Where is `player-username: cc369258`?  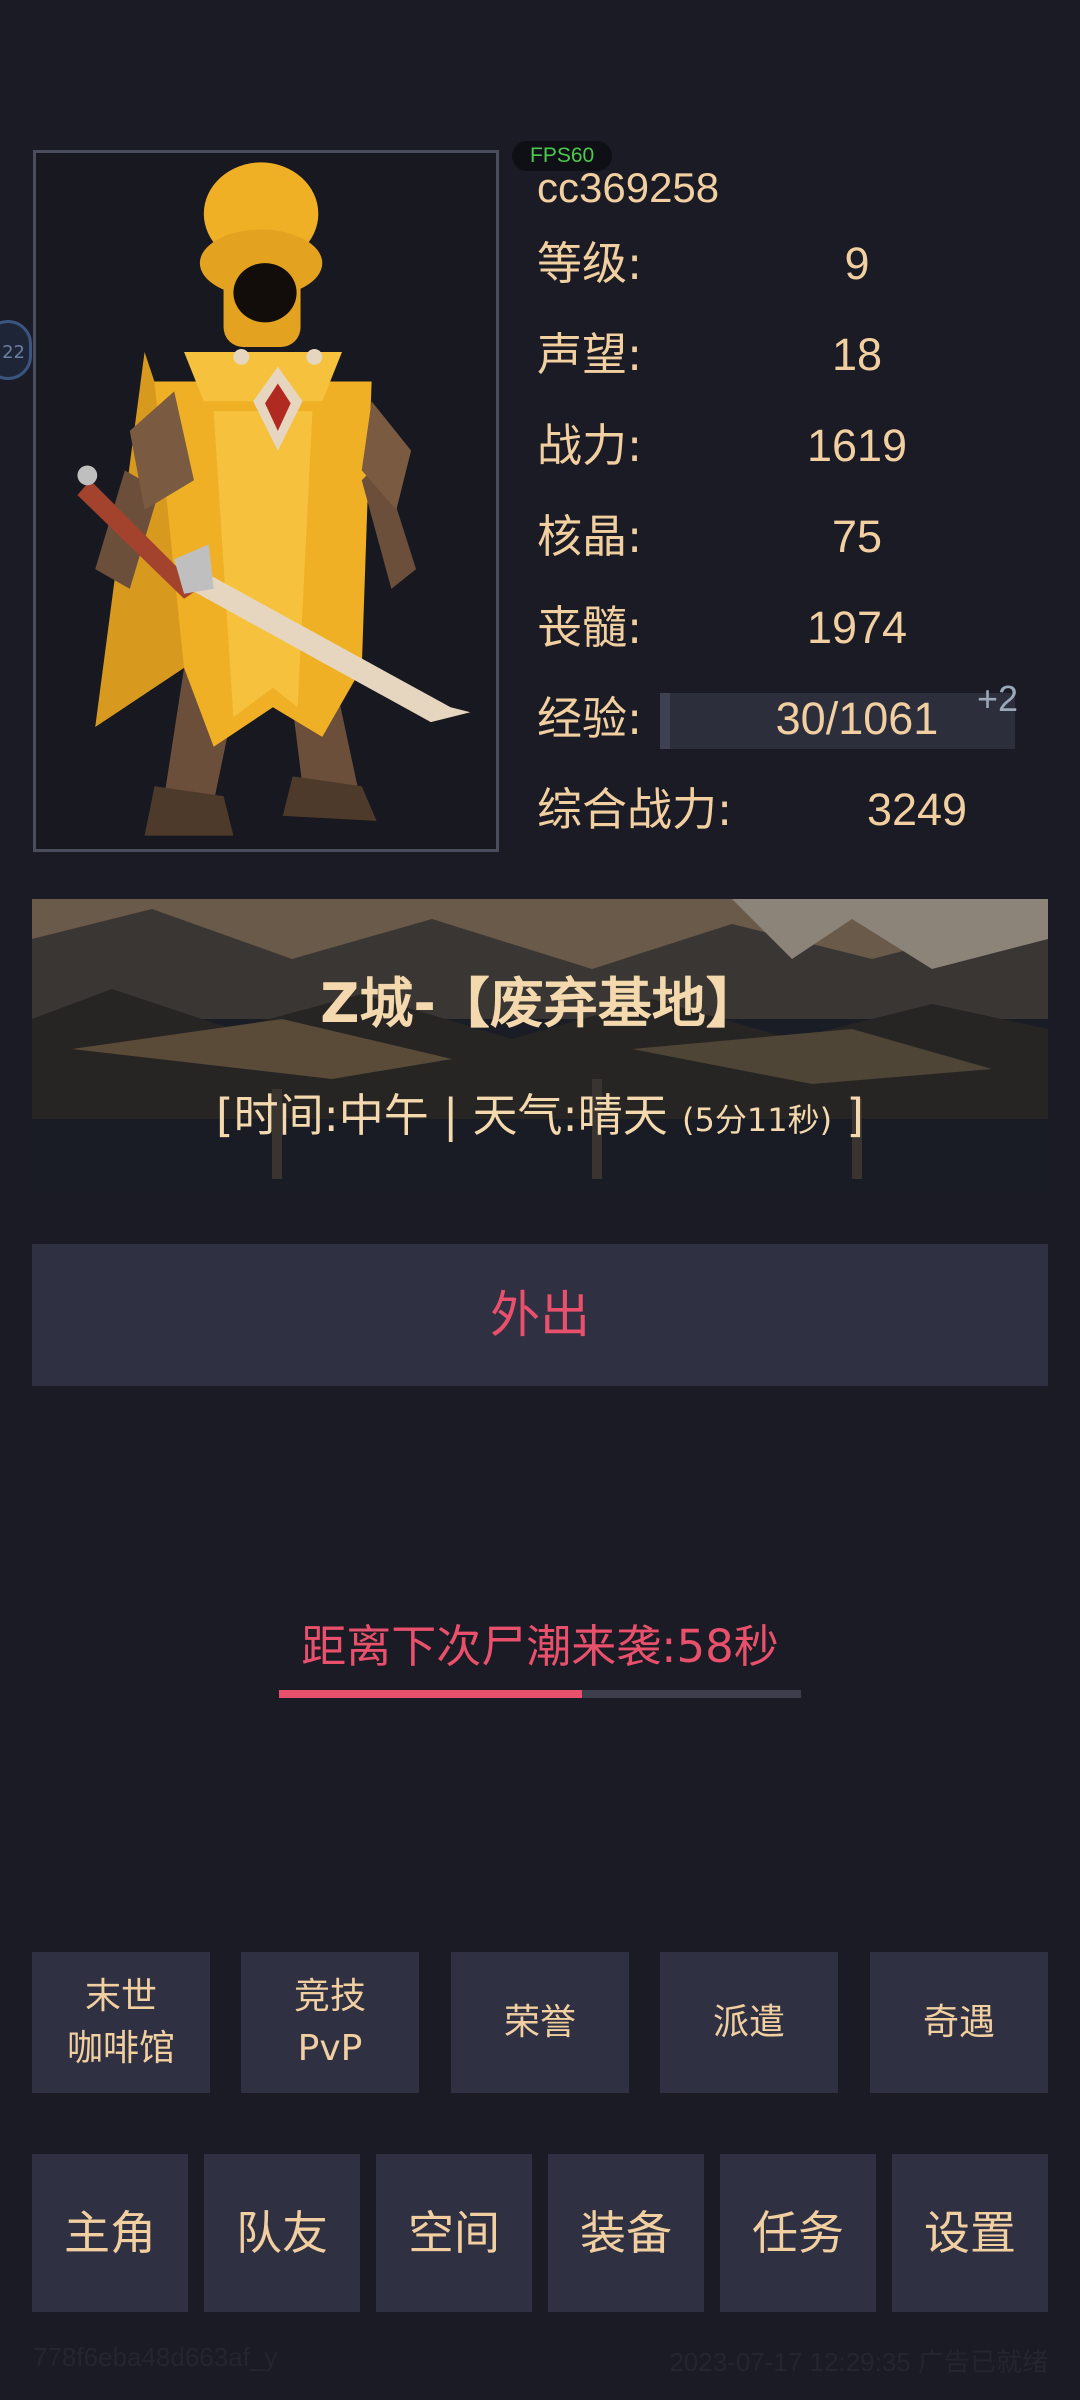
player-username: cc369258 is located at coordinates (628, 187).